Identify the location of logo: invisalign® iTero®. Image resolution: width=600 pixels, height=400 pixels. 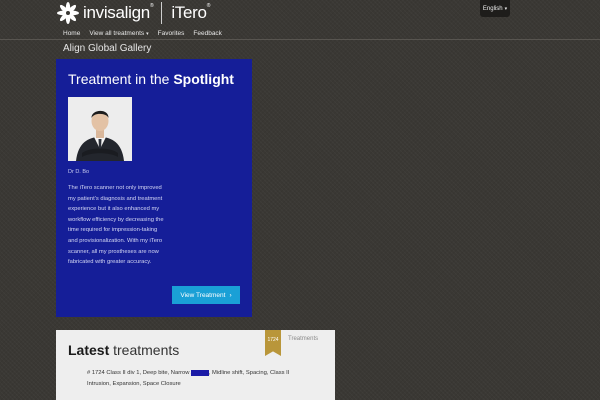
(133, 13).